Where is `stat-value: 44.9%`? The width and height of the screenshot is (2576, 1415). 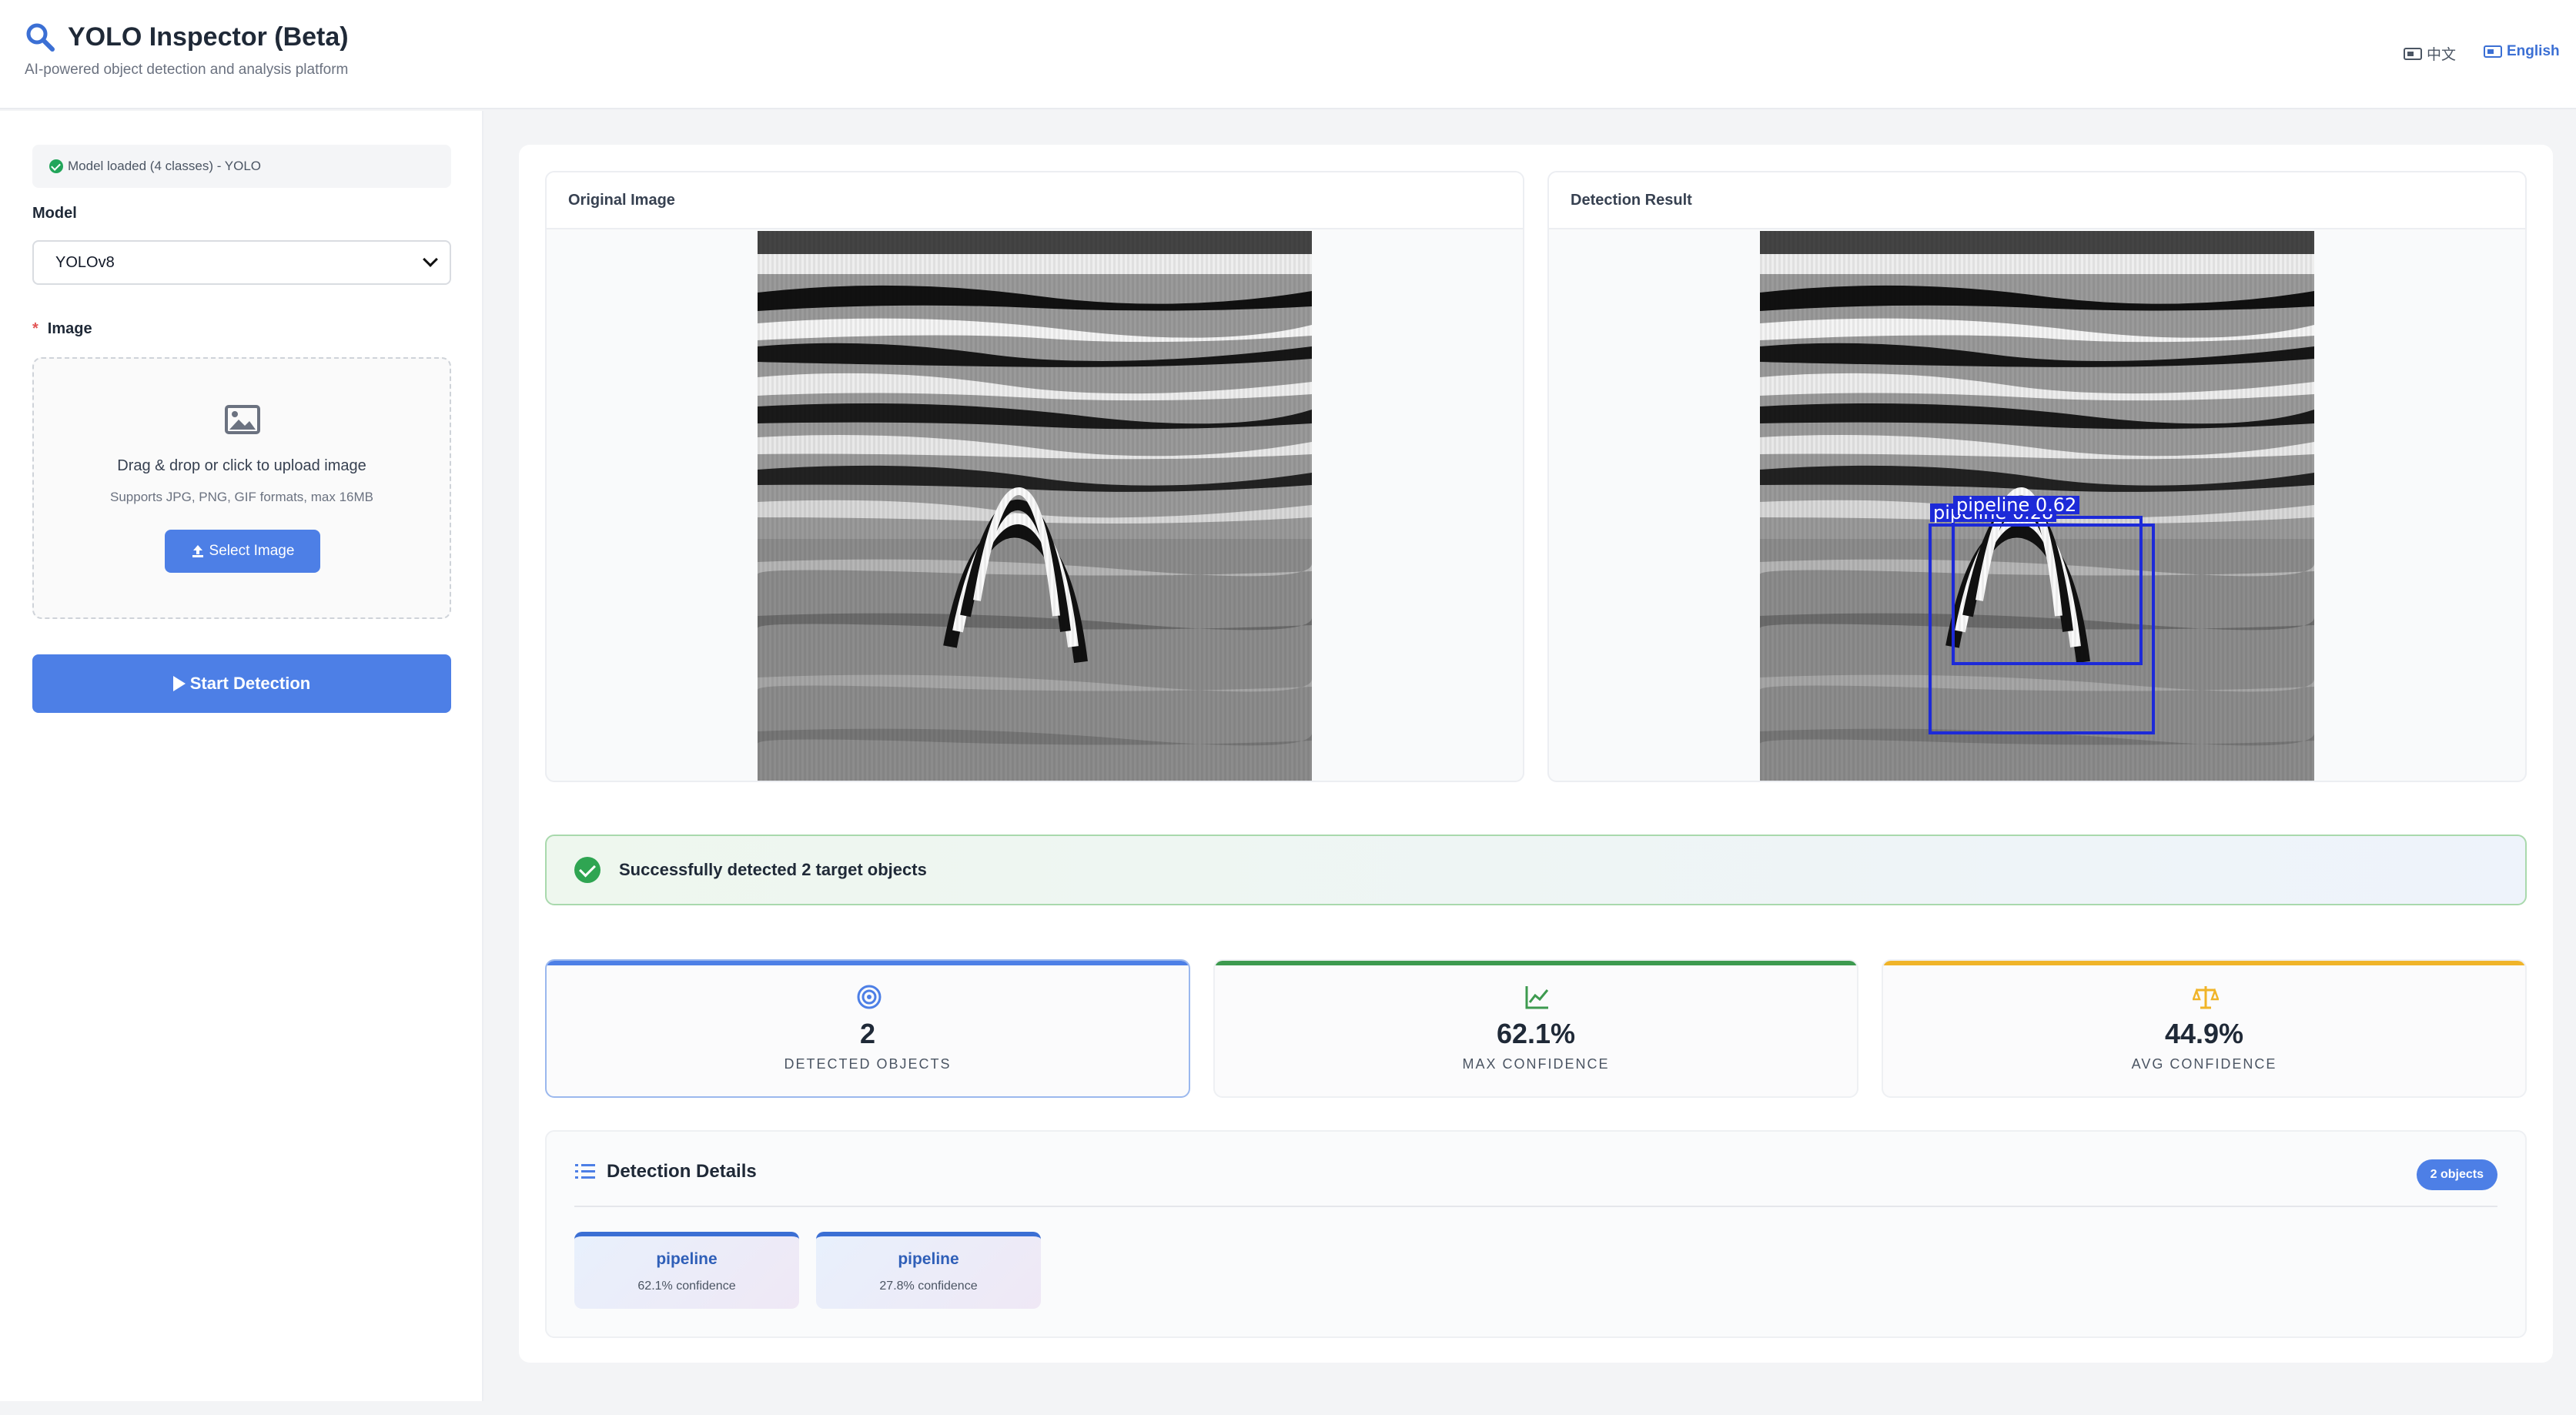 stat-value: 44.9% is located at coordinates (2204, 1033).